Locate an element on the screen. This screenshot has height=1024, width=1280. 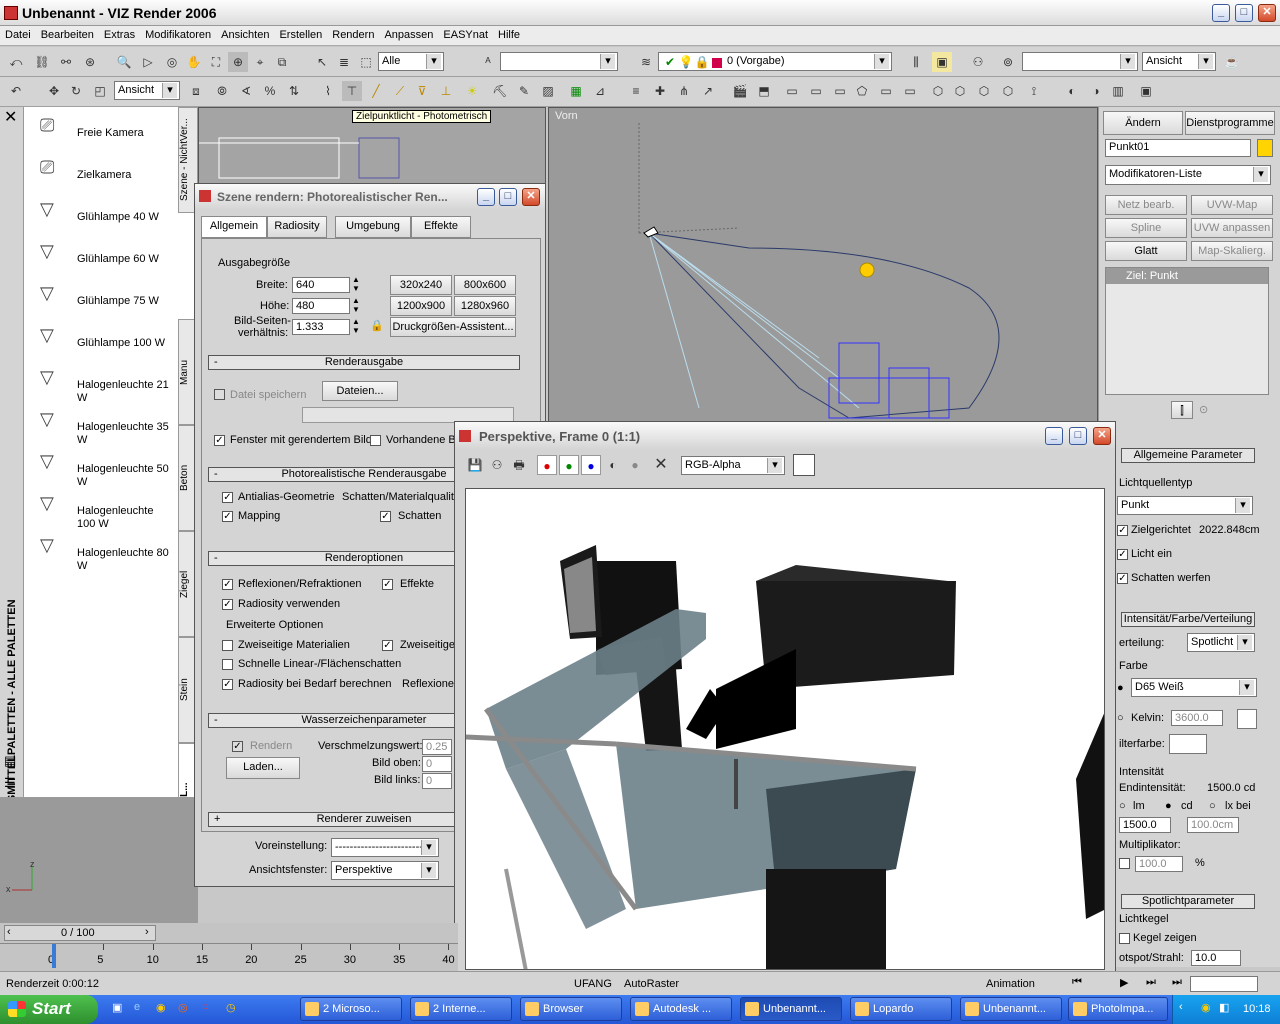
prev-frame-icon: ⏮ is located at coordinates (1077, 982).